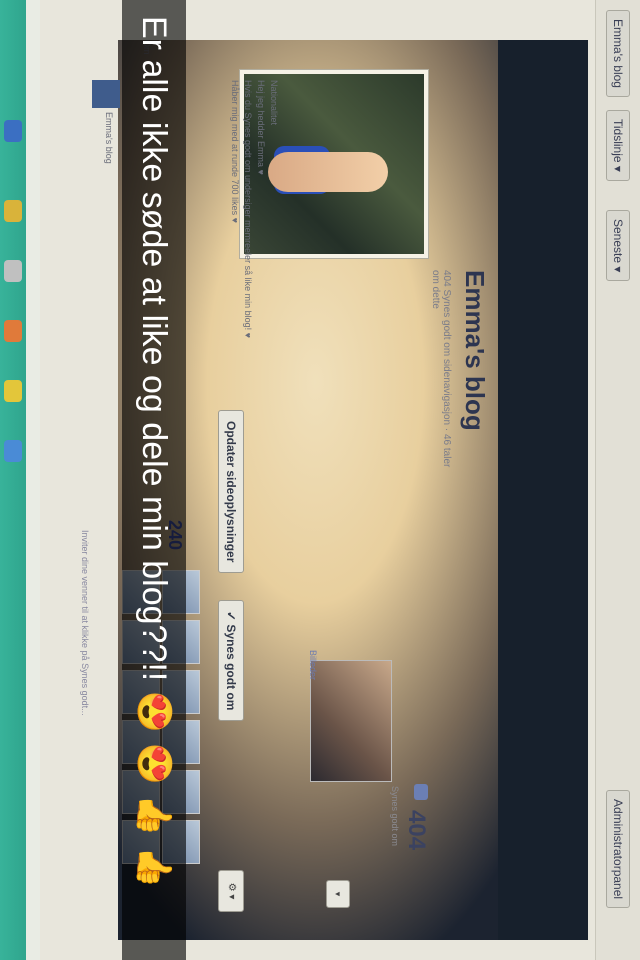 The height and width of the screenshot is (960, 640). Describe the element at coordinates (475, 350) in the screenshot. I see `page-title: Emma's blog` at that location.